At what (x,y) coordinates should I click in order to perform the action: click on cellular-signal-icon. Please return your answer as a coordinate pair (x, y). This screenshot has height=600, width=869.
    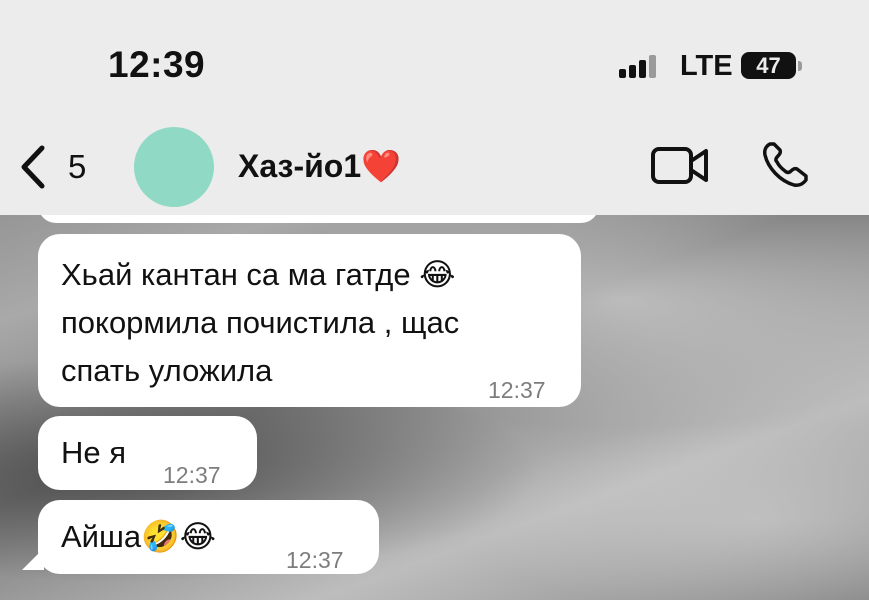
    Looking at the image, I should click on (641, 66).